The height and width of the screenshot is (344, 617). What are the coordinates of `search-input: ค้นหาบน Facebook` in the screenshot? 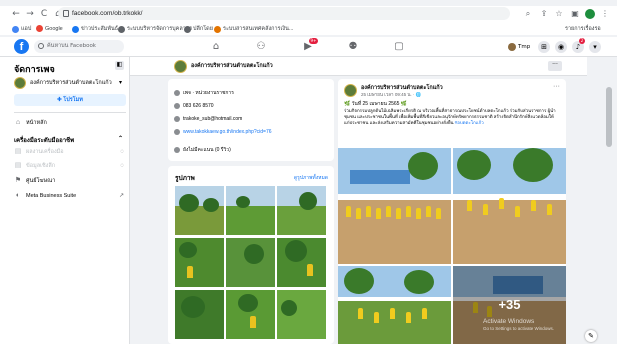 It's located at (79, 46).